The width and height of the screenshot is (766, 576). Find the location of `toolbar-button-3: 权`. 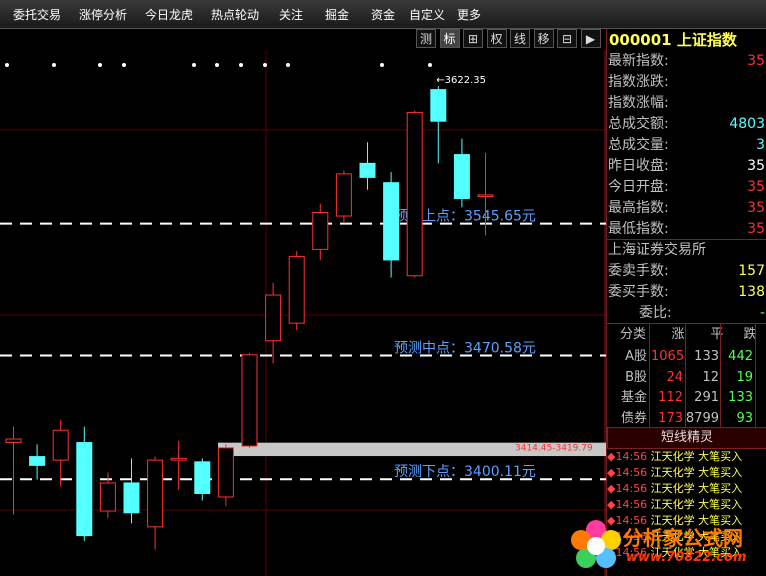

toolbar-button-3: 权 is located at coordinates (496, 38).